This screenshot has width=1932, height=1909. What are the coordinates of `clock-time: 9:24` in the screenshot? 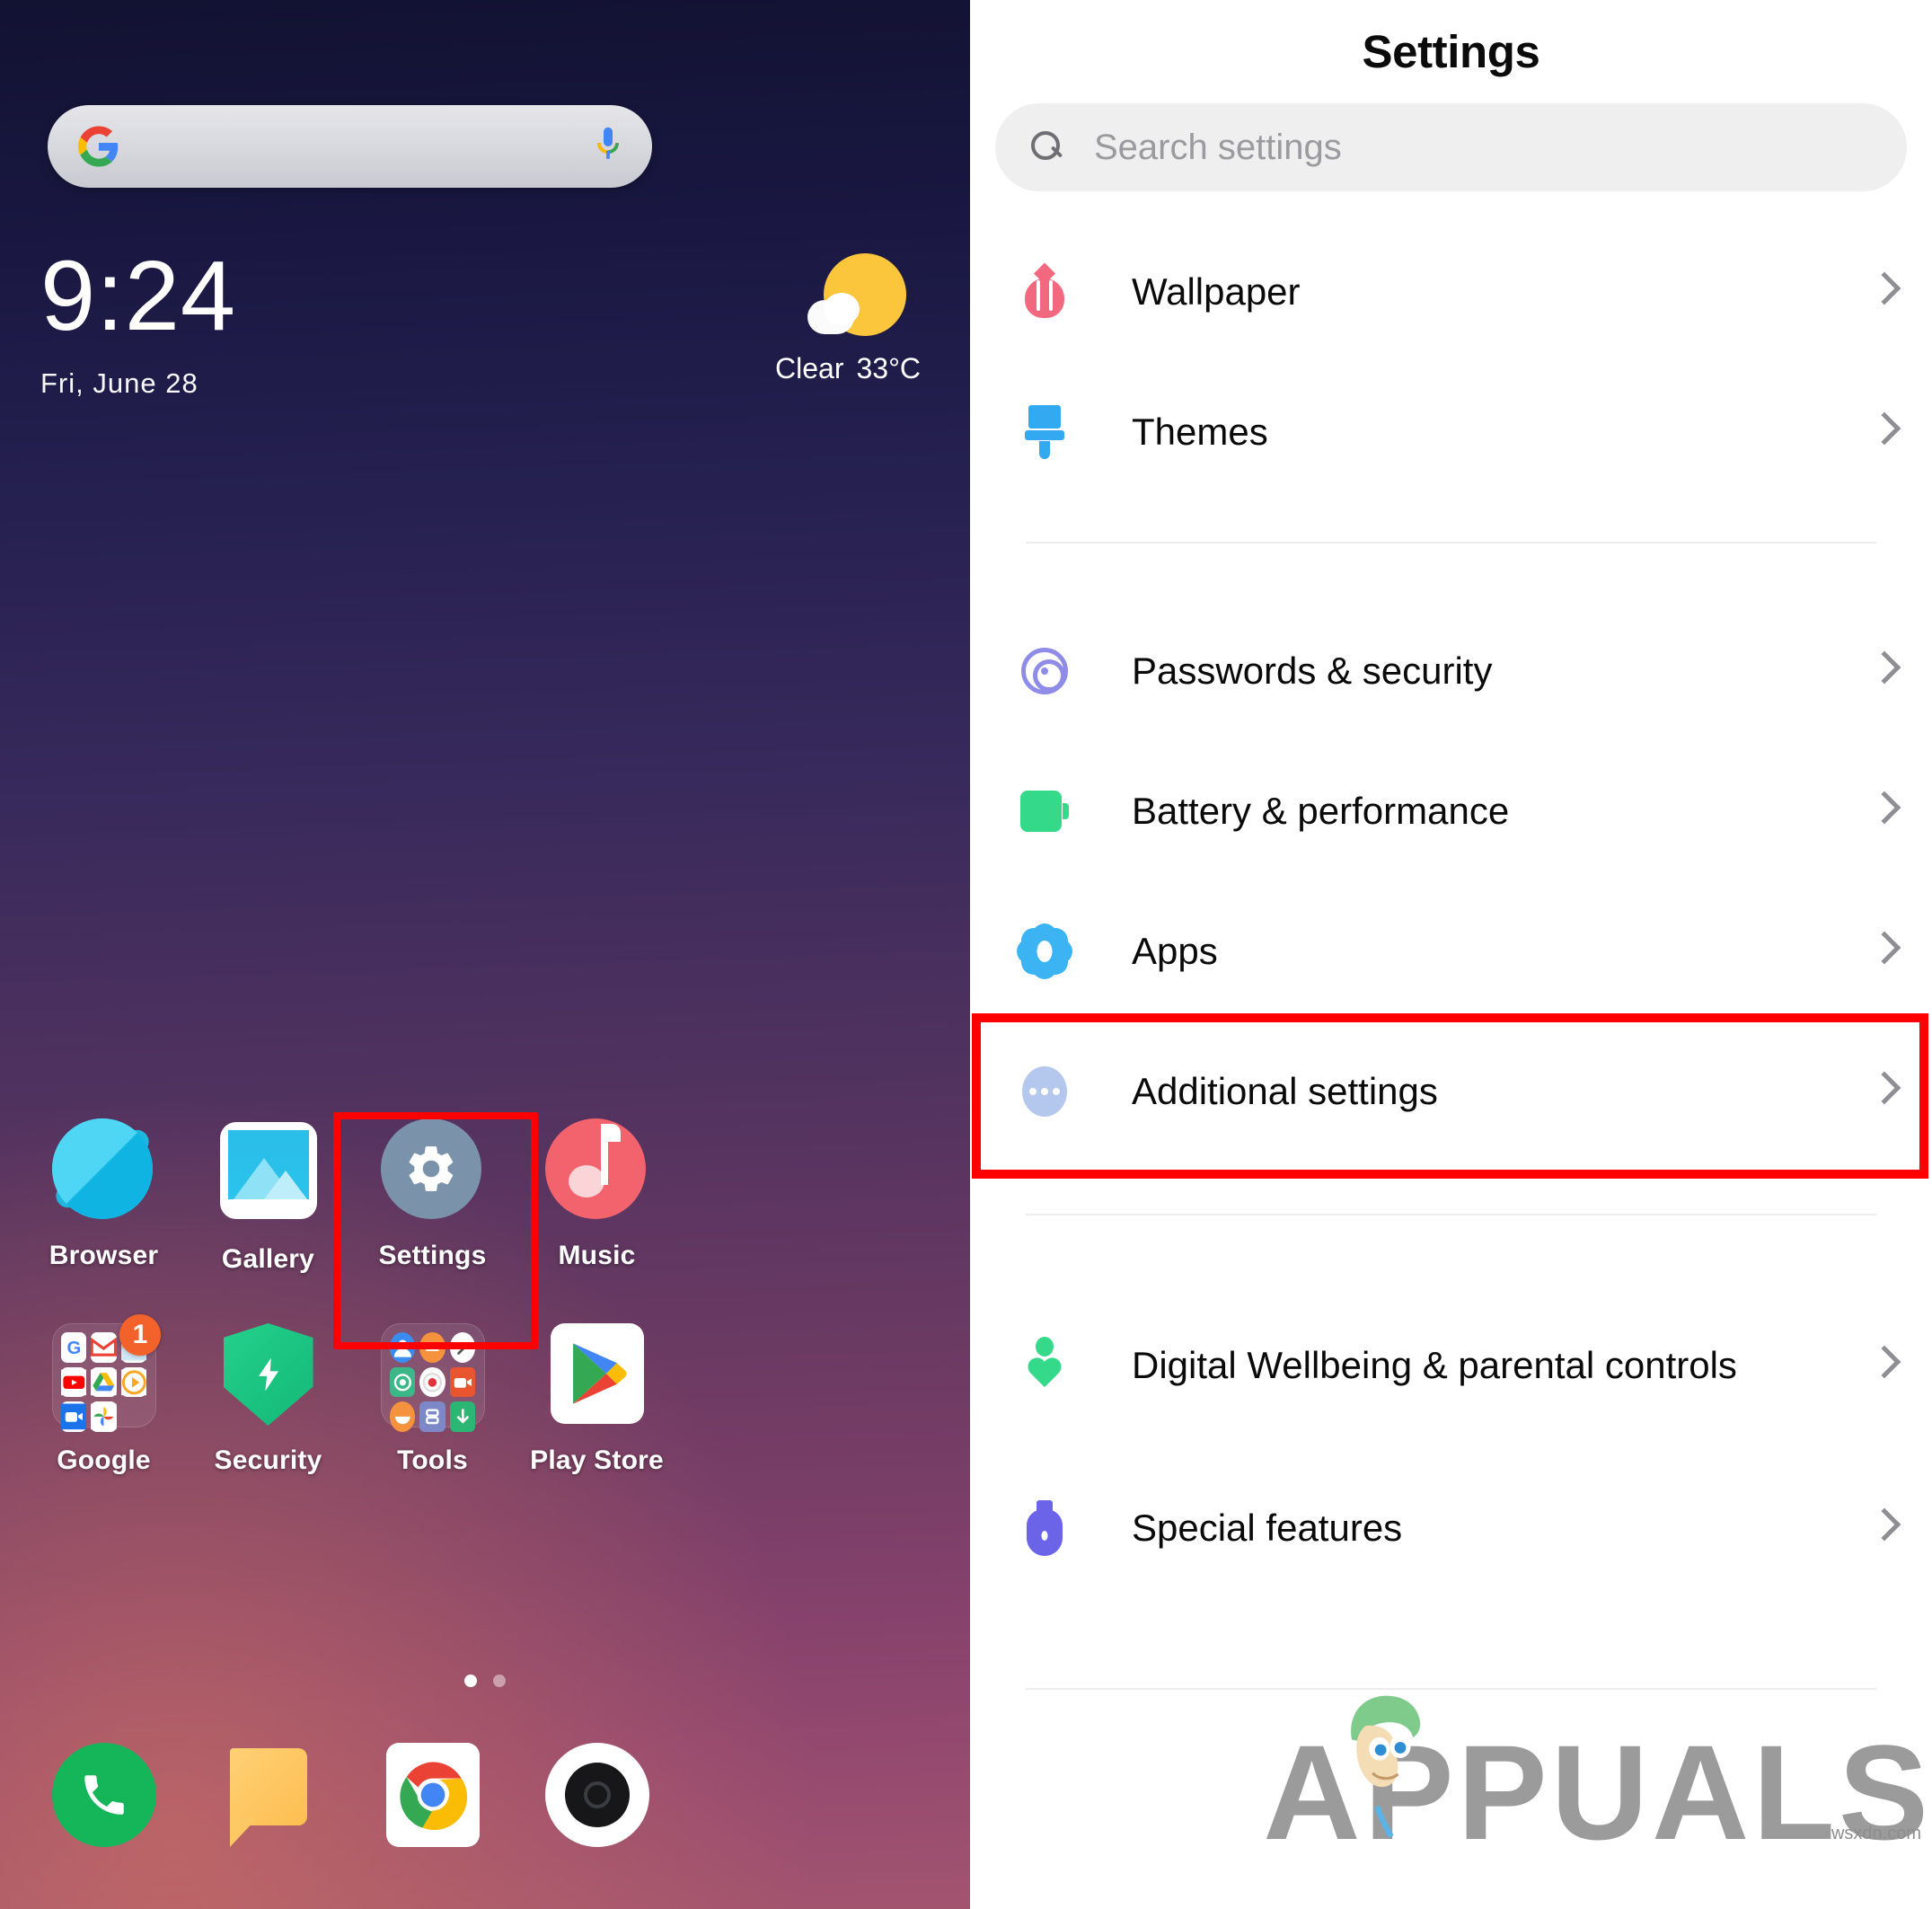 It's located at (138, 296).